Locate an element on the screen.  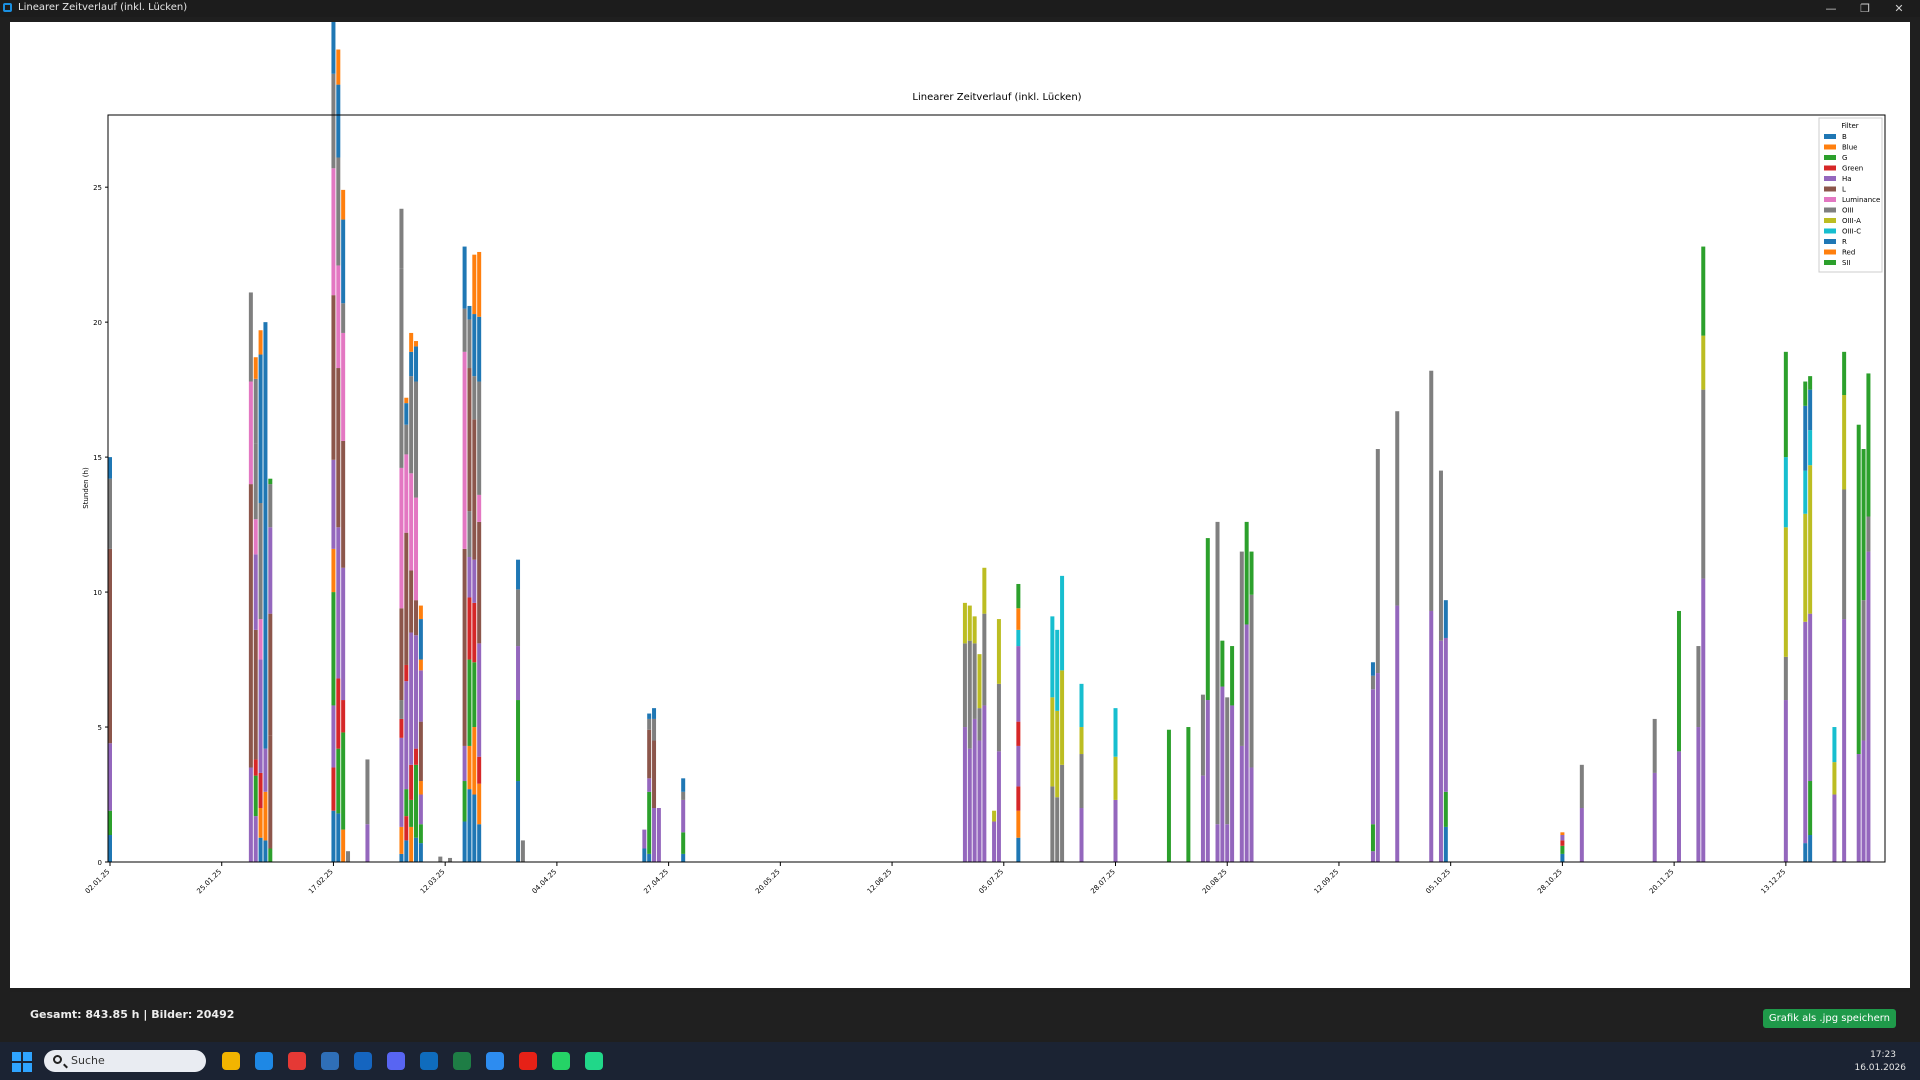
file-explorer-icon is located at coordinates (231, 1061).